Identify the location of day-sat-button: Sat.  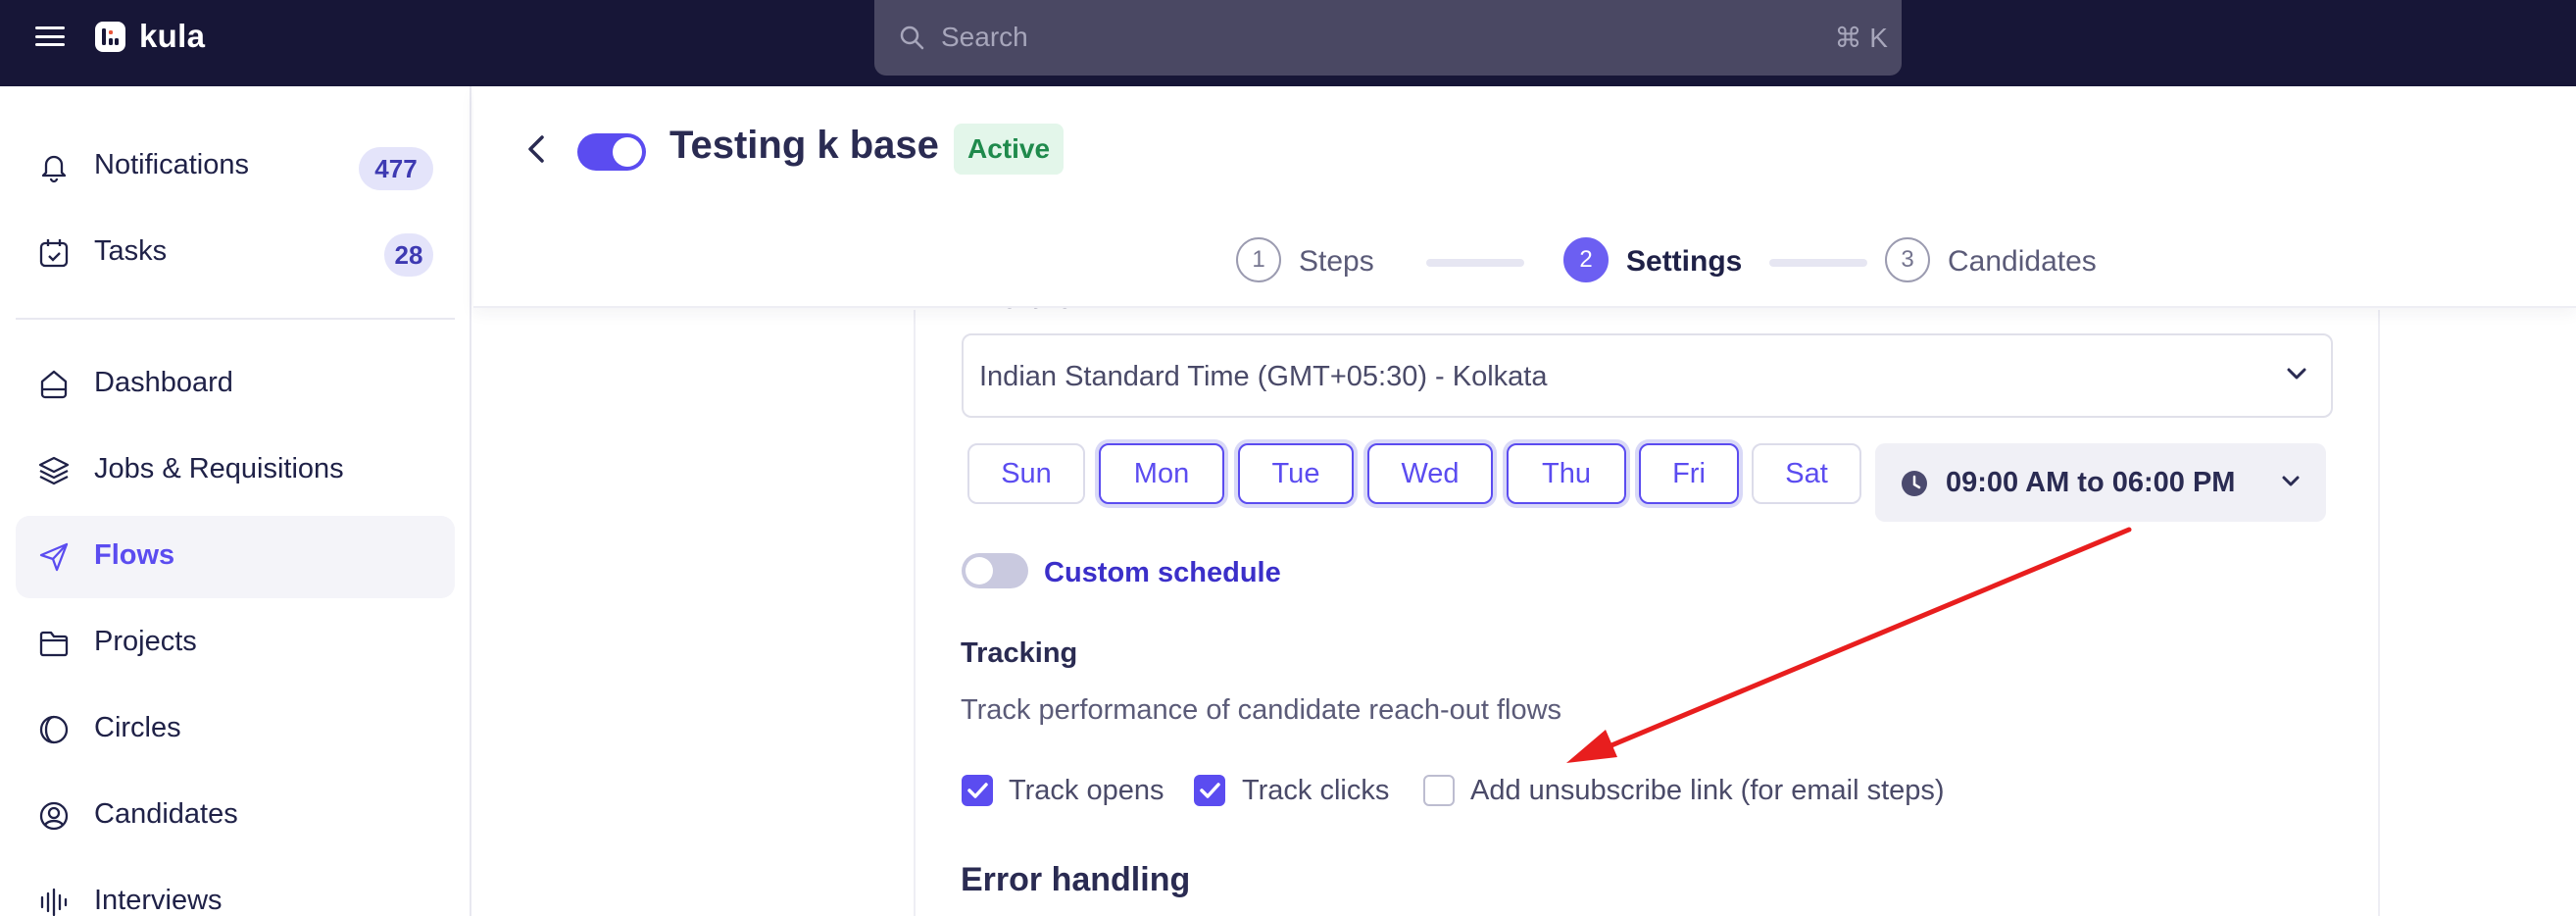
(1806, 473).